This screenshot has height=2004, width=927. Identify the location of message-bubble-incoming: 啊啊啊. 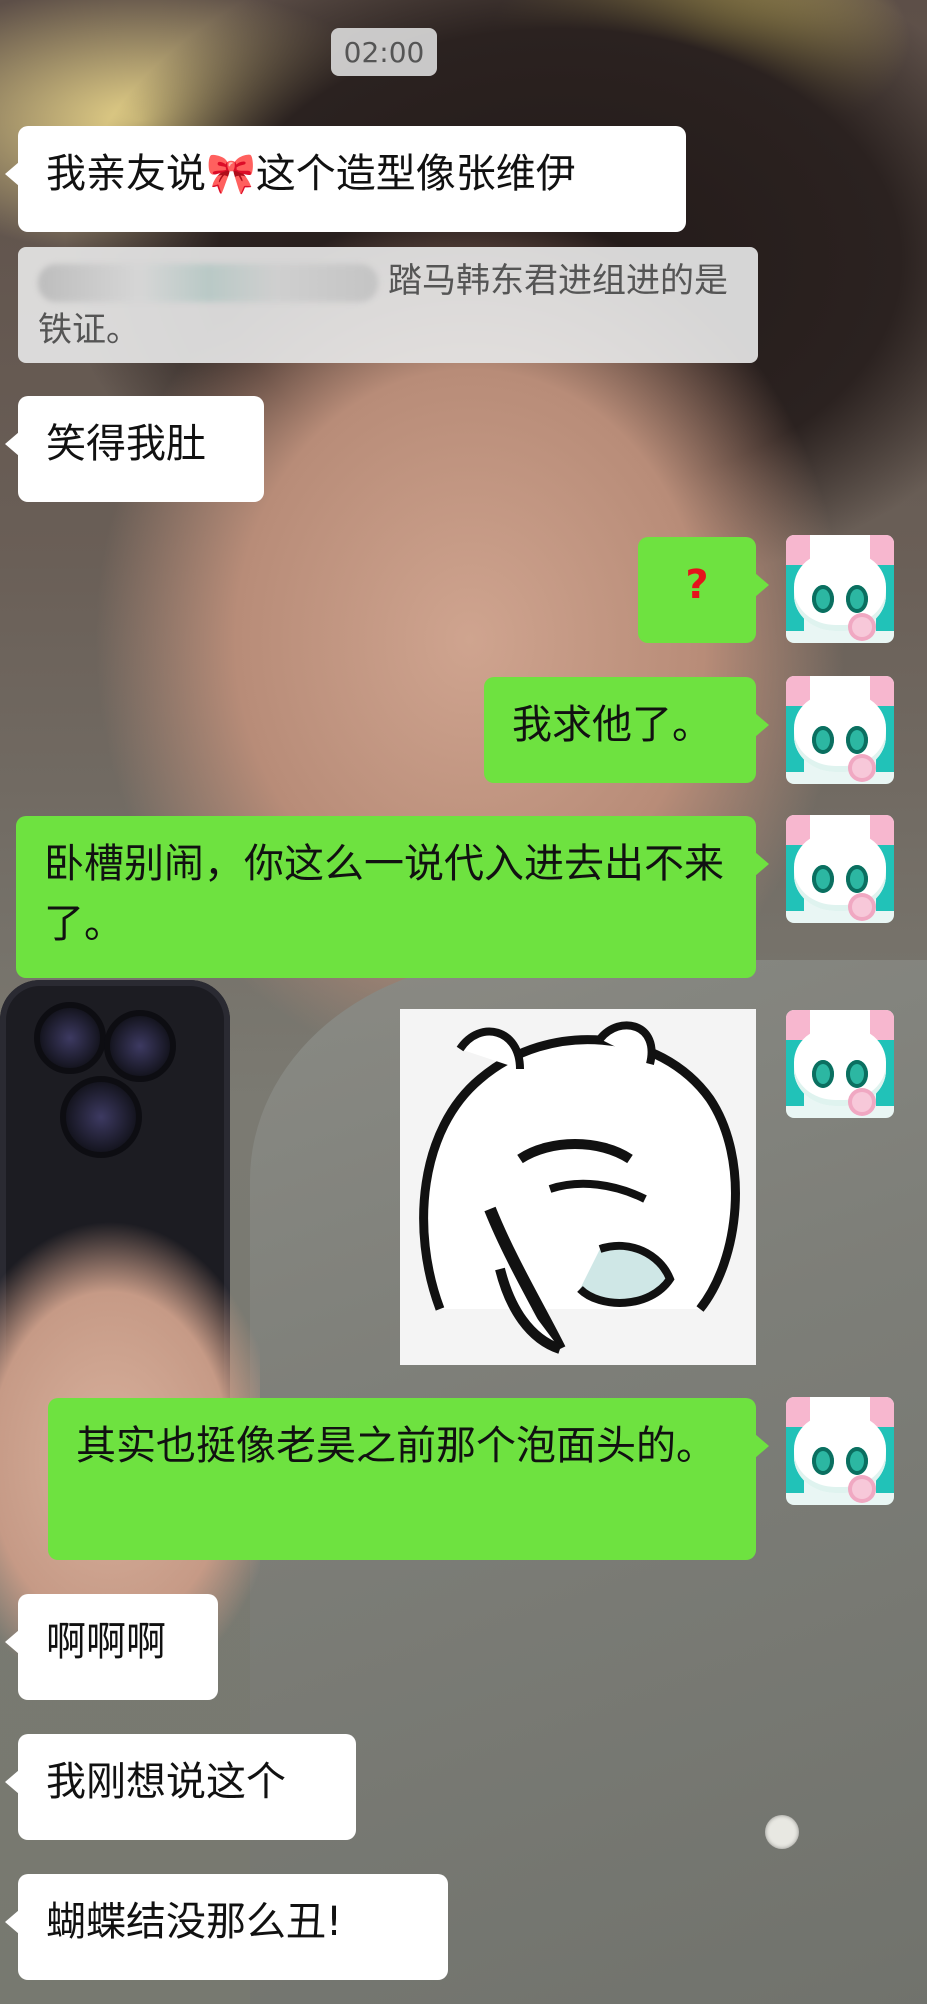
(111, 1647).